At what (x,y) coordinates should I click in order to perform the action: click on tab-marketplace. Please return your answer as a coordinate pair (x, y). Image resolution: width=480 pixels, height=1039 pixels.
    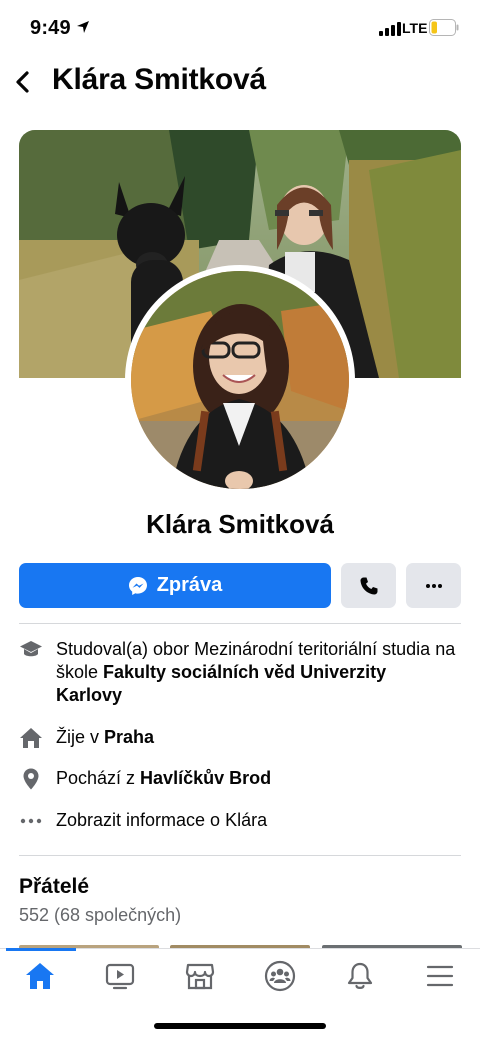
    Looking at the image, I should click on (200, 976).